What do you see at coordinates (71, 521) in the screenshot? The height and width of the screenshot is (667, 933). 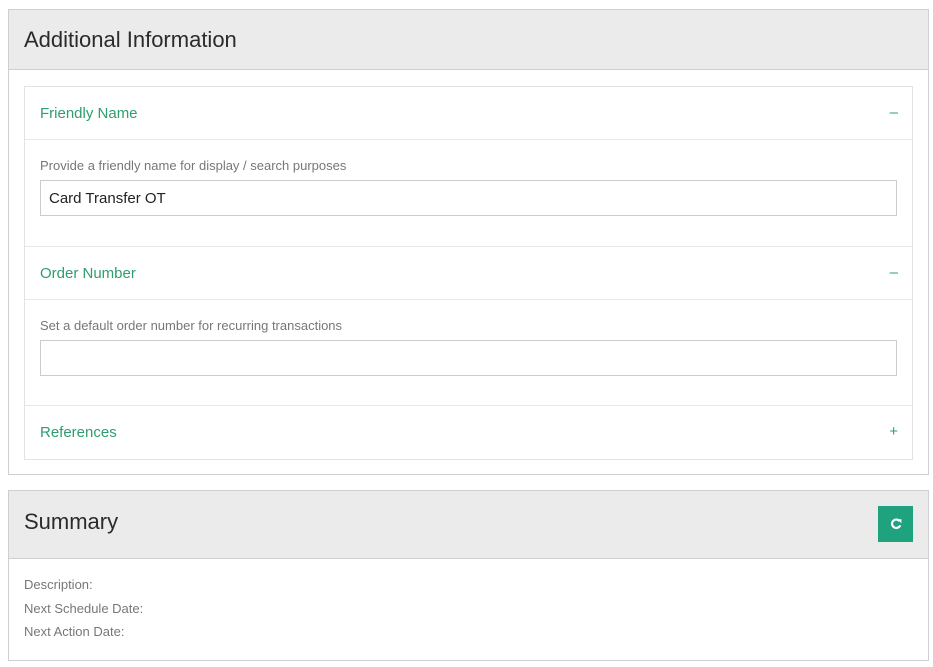 I see `summary-title: Summary` at bounding box center [71, 521].